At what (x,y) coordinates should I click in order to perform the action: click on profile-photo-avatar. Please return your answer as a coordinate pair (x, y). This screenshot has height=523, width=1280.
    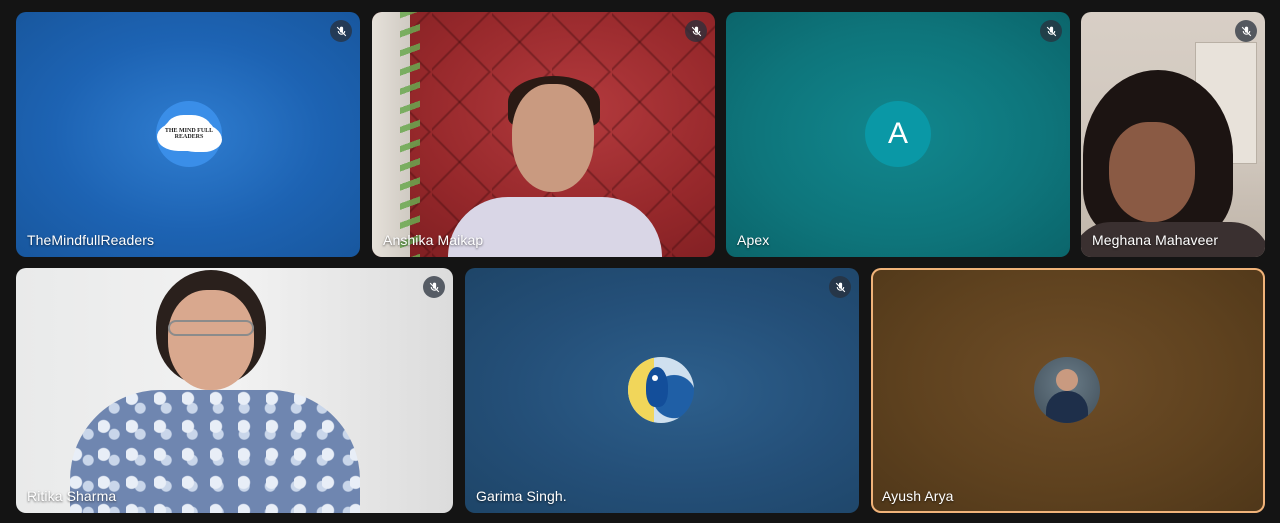
    Looking at the image, I should click on (1067, 390).